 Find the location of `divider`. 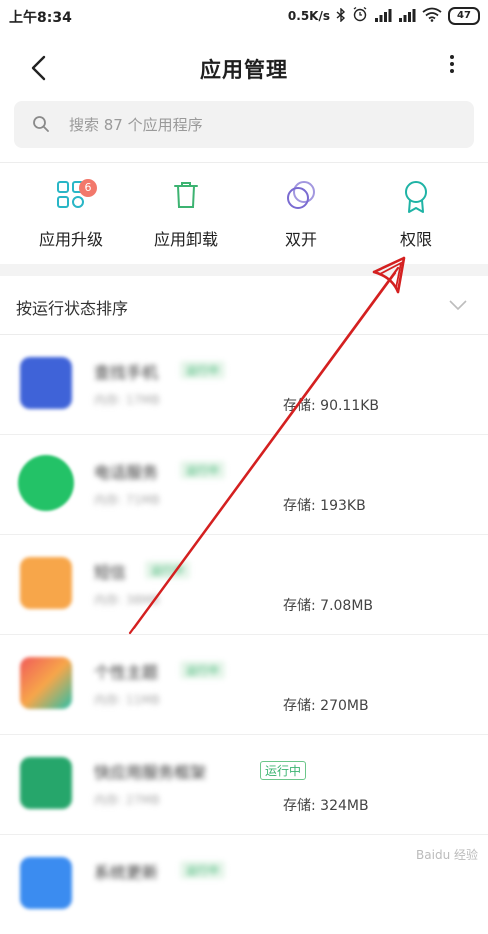

divider is located at coordinates (244, 162).